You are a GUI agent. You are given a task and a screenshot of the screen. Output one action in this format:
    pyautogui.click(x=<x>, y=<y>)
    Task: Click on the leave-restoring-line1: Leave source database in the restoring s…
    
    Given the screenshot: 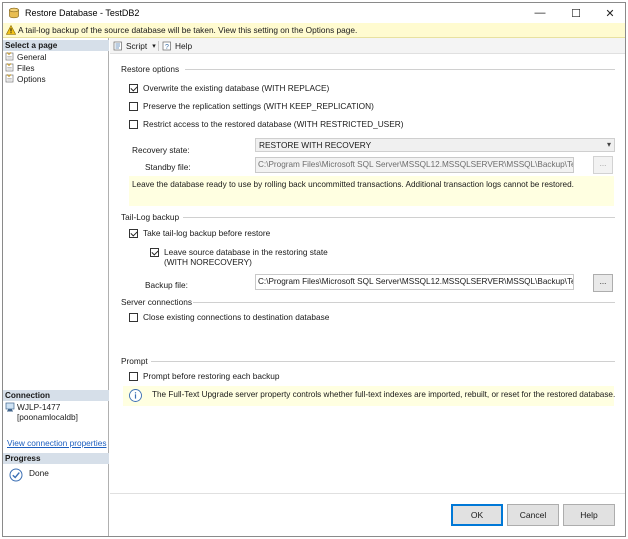 What is the action you would take?
    pyautogui.click(x=246, y=252)
    